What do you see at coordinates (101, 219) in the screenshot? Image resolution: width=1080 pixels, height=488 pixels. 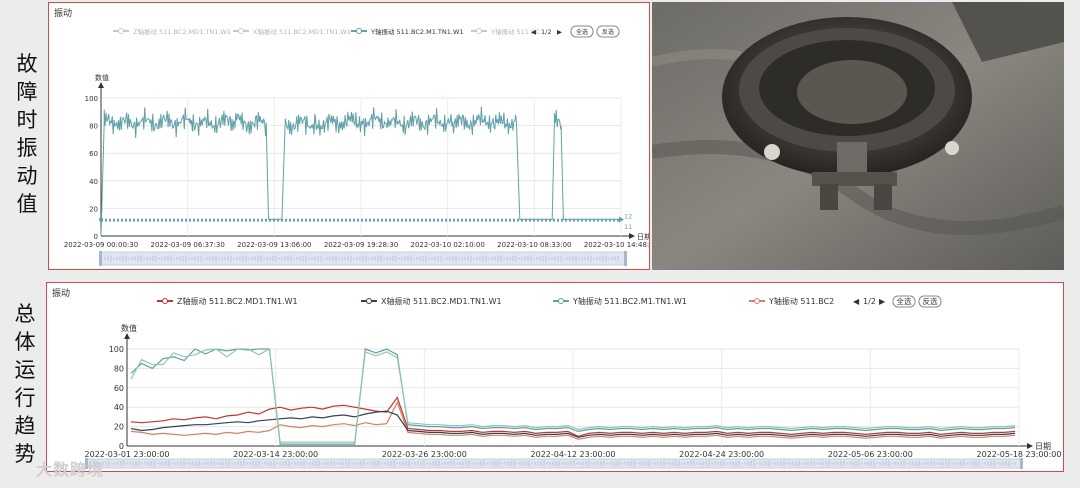 I see `markline-start-dot` at bounding box center [101, 219].